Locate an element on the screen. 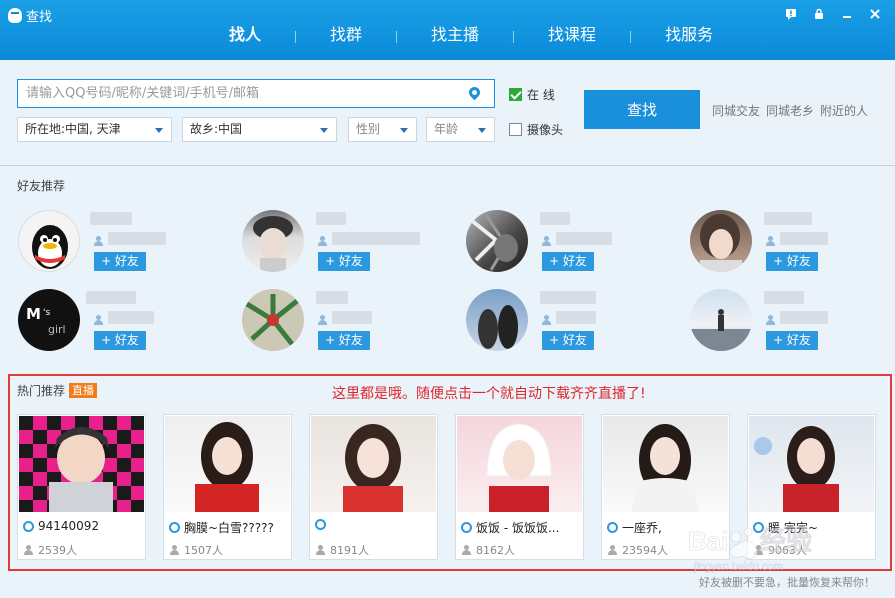 Image resolution: width=895 pixels, height=598 pixels. live-card-title: 胸膜~白雪????? is located at coordinates (229, 527).